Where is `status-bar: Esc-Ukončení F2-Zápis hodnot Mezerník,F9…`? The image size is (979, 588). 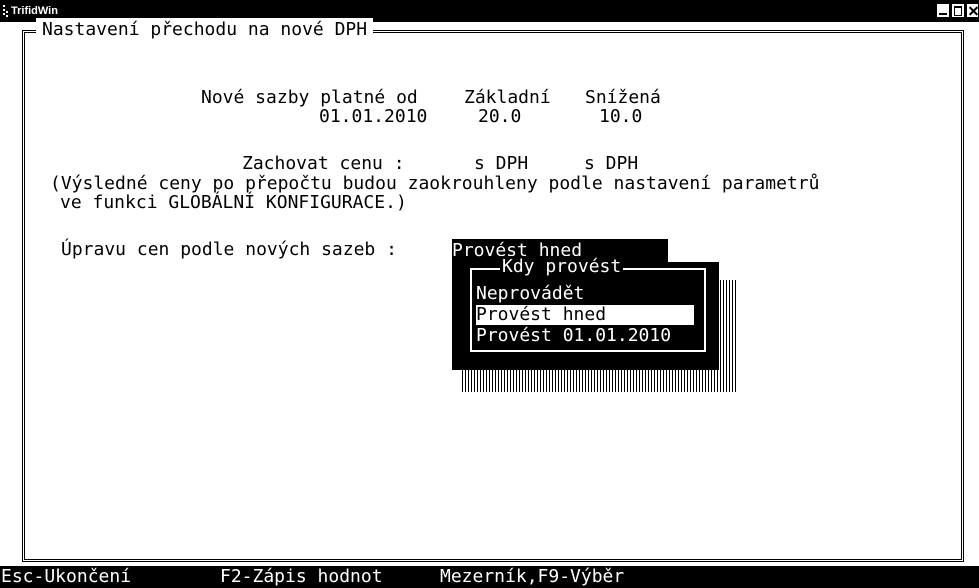
status-bar: Esc-Ukončení F2-Zápis hodnot Mezerník,F9… is located at coordinates (489, 577).